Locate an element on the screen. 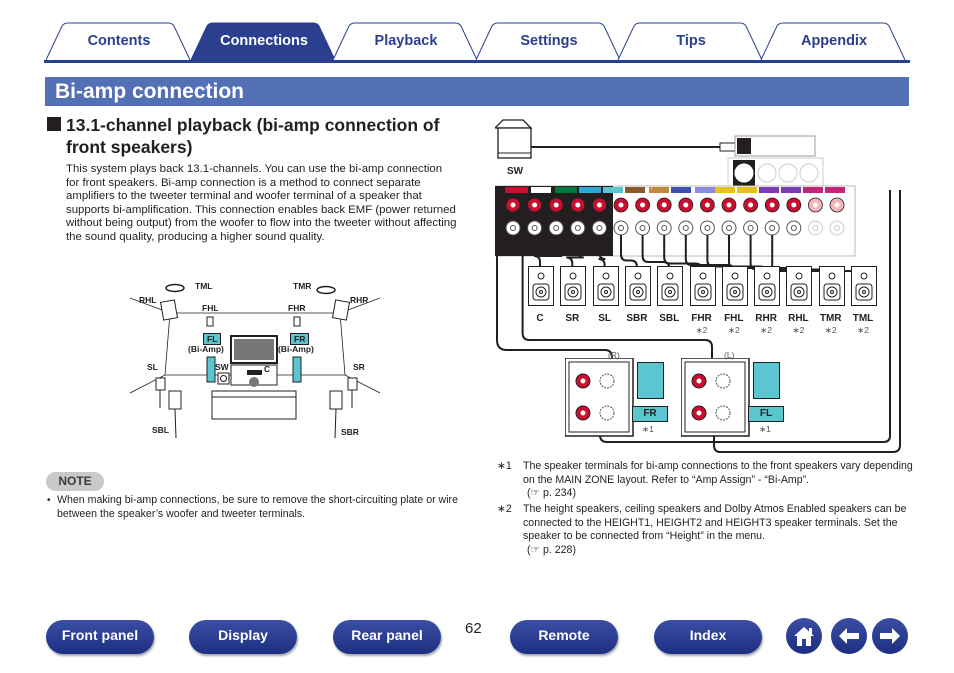 The height and width of the screenshot is (673, 954). tab-contents: Contents is located at coordinates (119, 41).